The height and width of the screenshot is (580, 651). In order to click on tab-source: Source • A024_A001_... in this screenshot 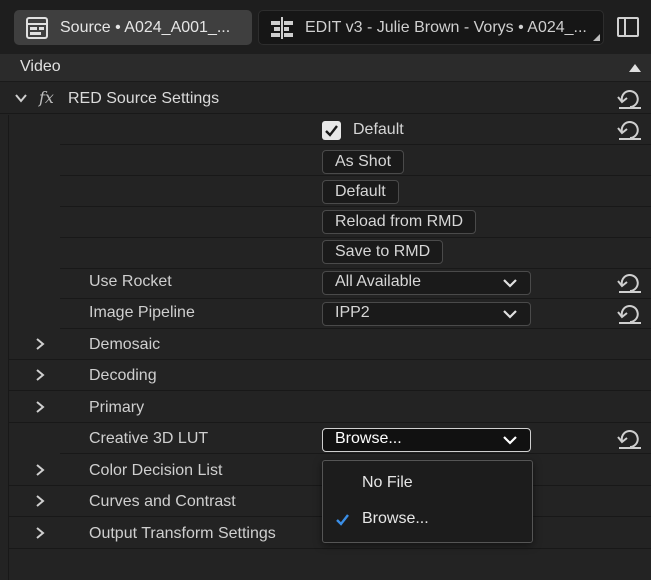, I will do `click(133, 27)`.